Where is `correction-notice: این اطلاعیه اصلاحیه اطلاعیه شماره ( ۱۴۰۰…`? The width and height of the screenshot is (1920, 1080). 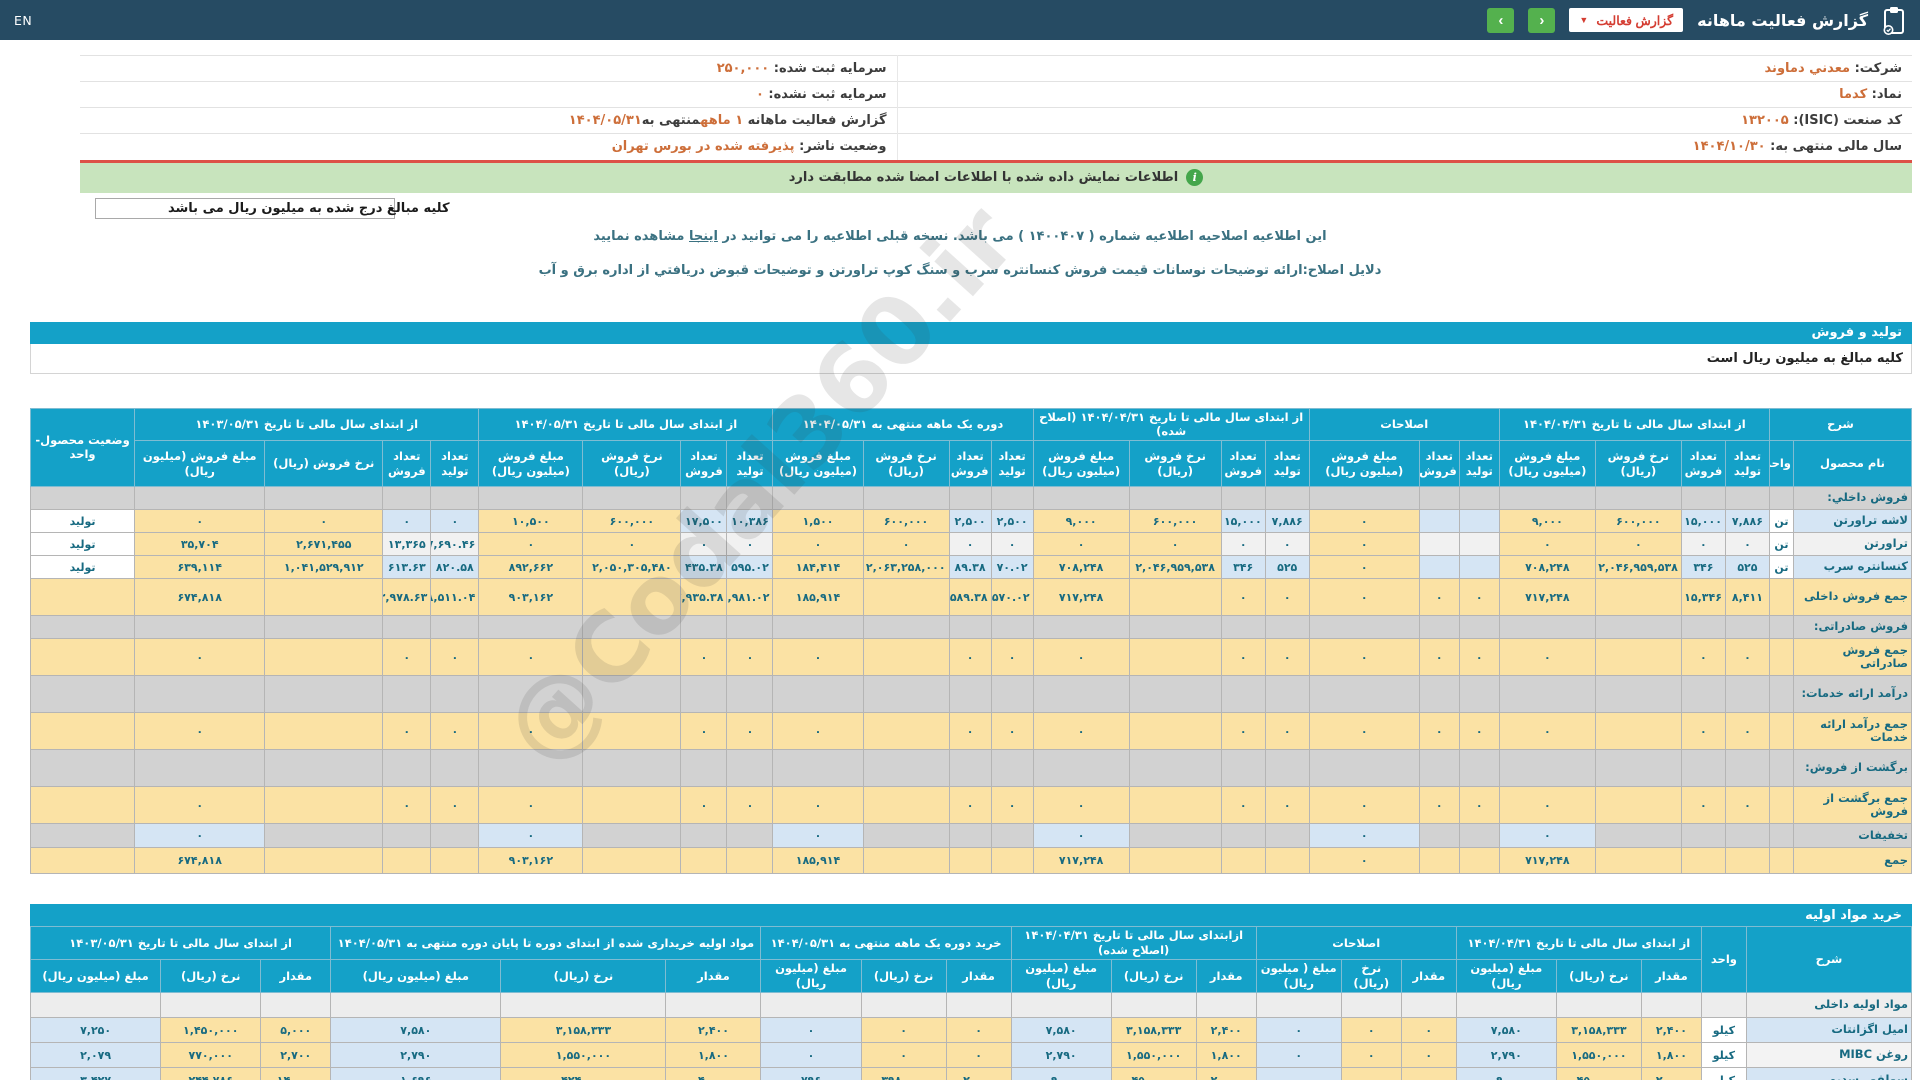
correction-notice: این اطلاعیه اصلاحیه اطلاعیه شماره ( ۱۴۰۰… is located at coordinates (960, 236).